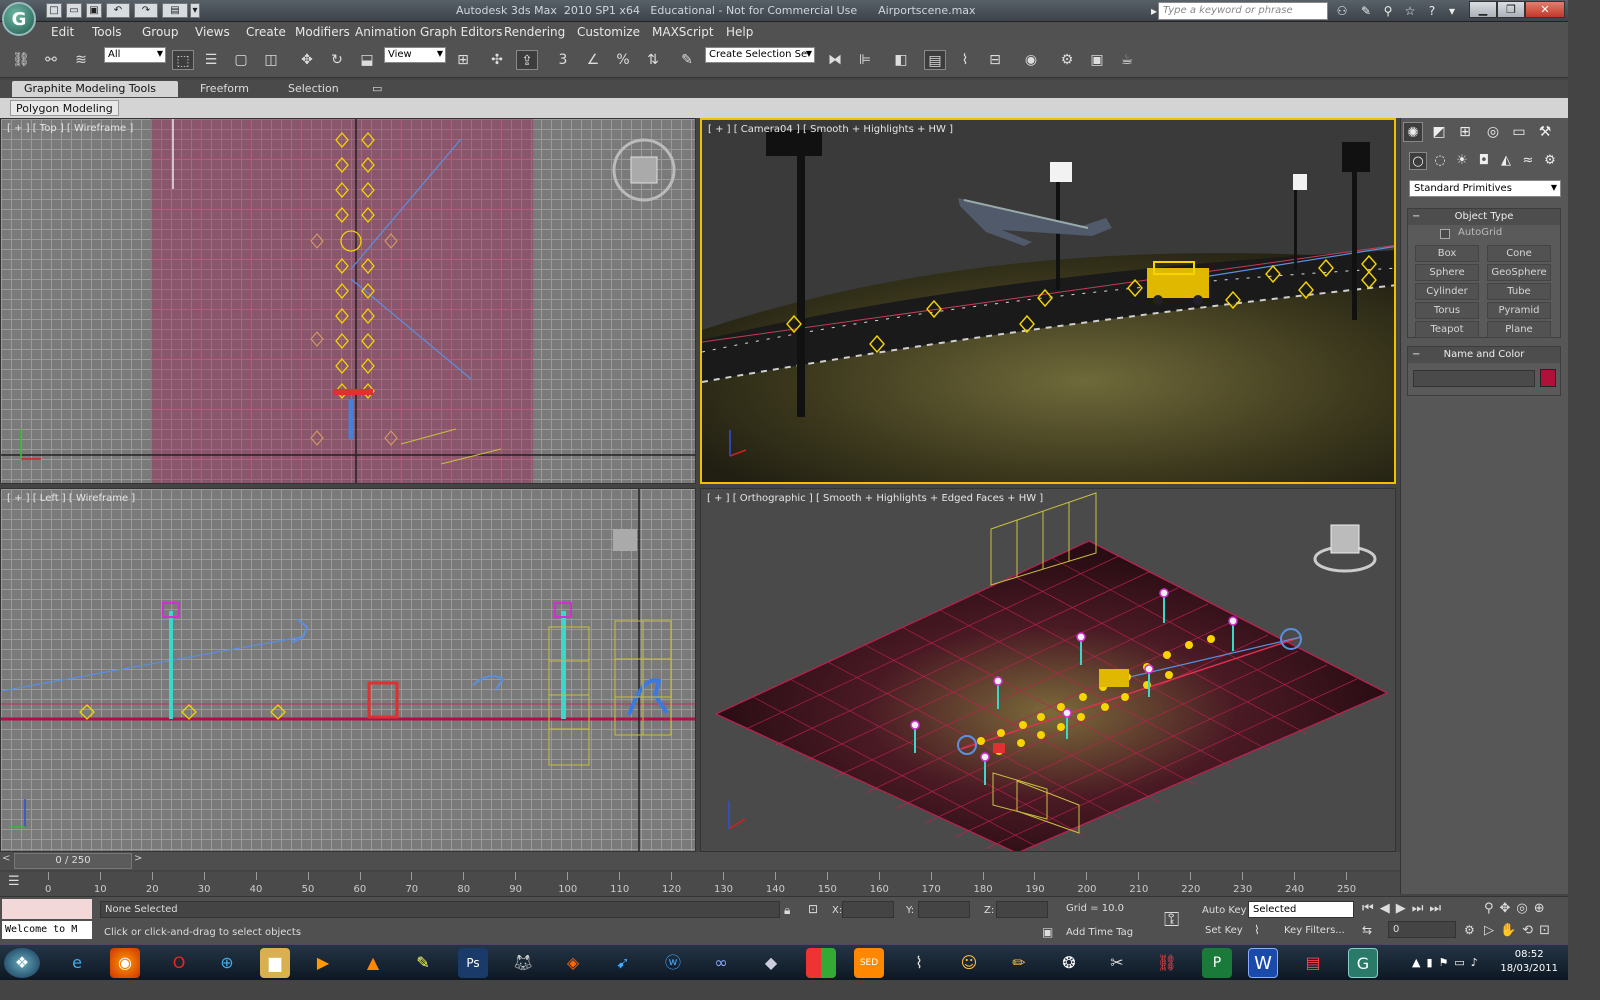  I want to click on subscription-icon: ✎, so click(1366, 11).